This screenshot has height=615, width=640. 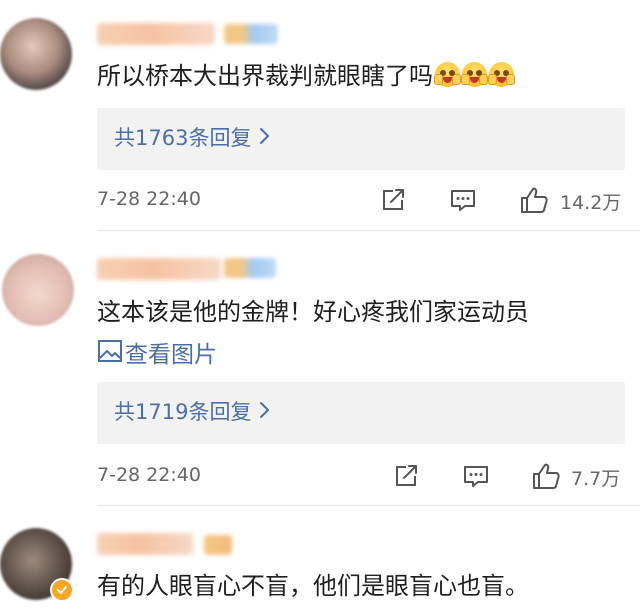 I want to click on comment-text: 有的人眼盲心不盲，他们是眼盲心也盲。, so click(x=313, y=586).